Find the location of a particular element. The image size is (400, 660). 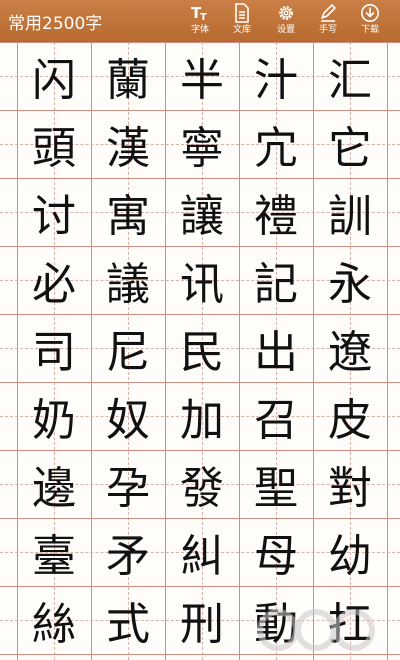

download-button-label: 下载 is located at coordinates (369, 30).